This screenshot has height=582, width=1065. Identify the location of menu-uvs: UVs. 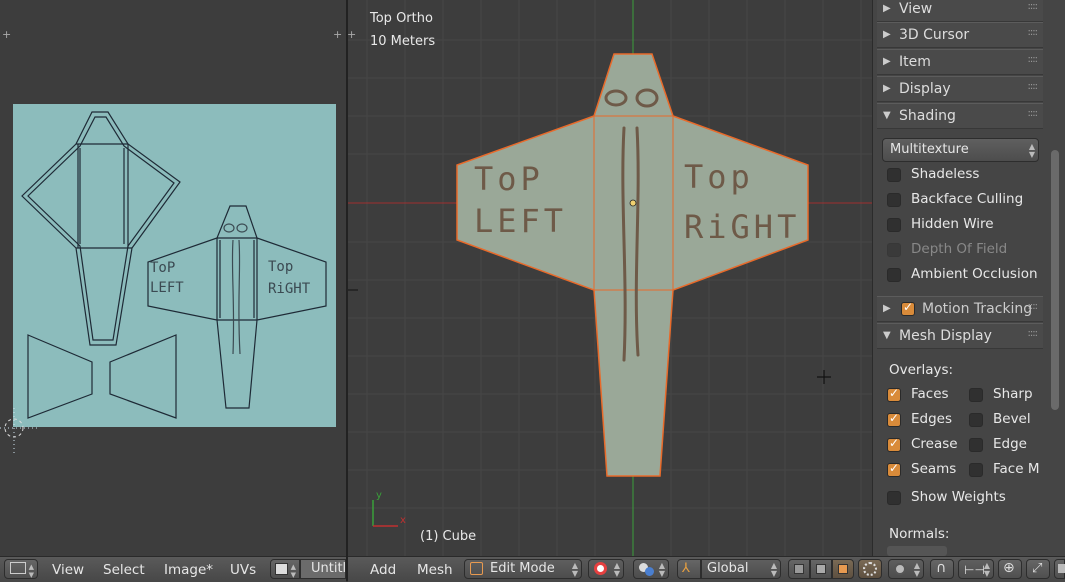
(243, 570).